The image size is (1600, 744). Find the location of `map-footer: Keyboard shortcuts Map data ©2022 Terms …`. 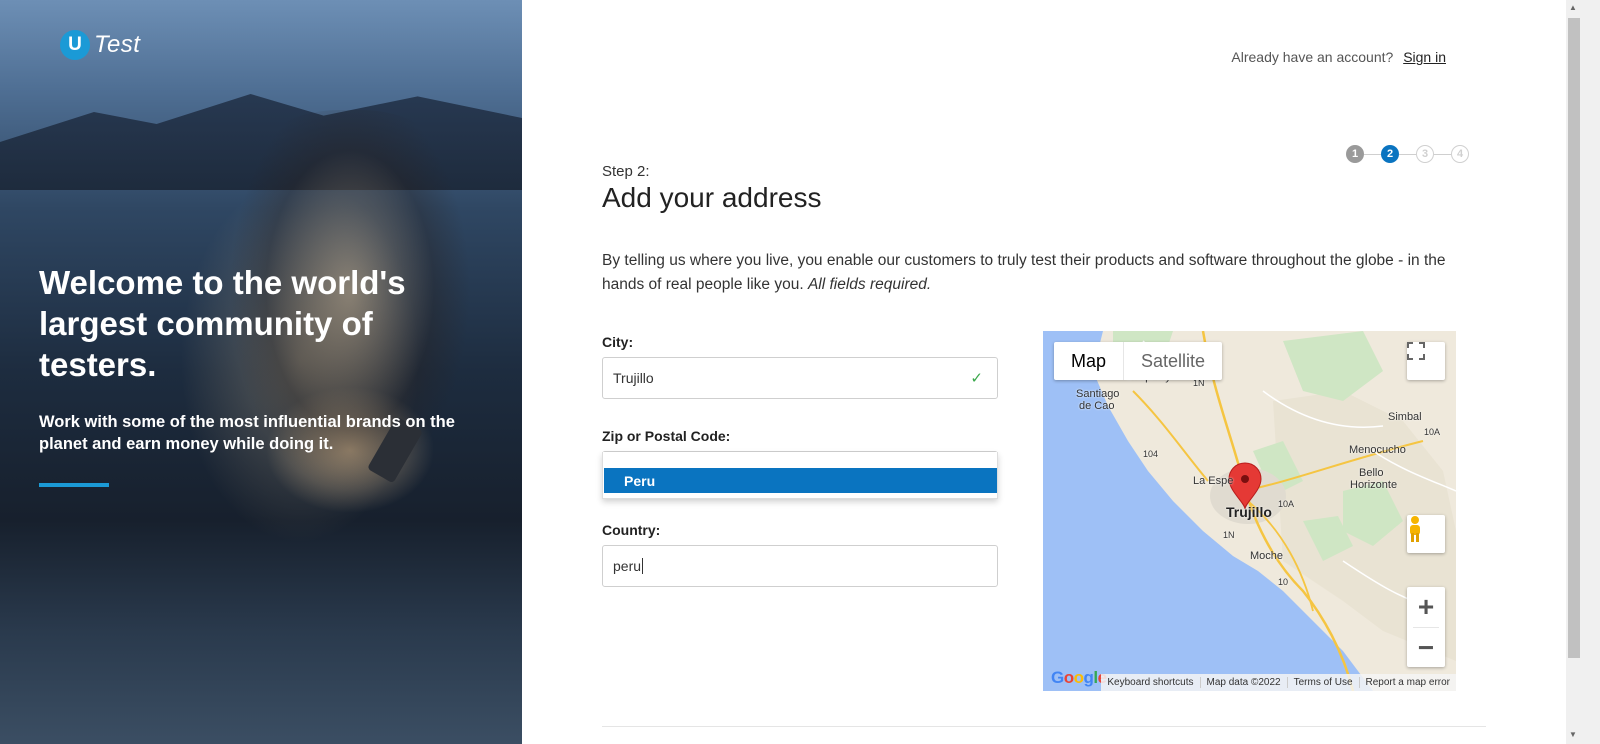

map-footer: Keyboard shortcuts Map data ©2022 Terms … is located at coordinates (1278, 682).